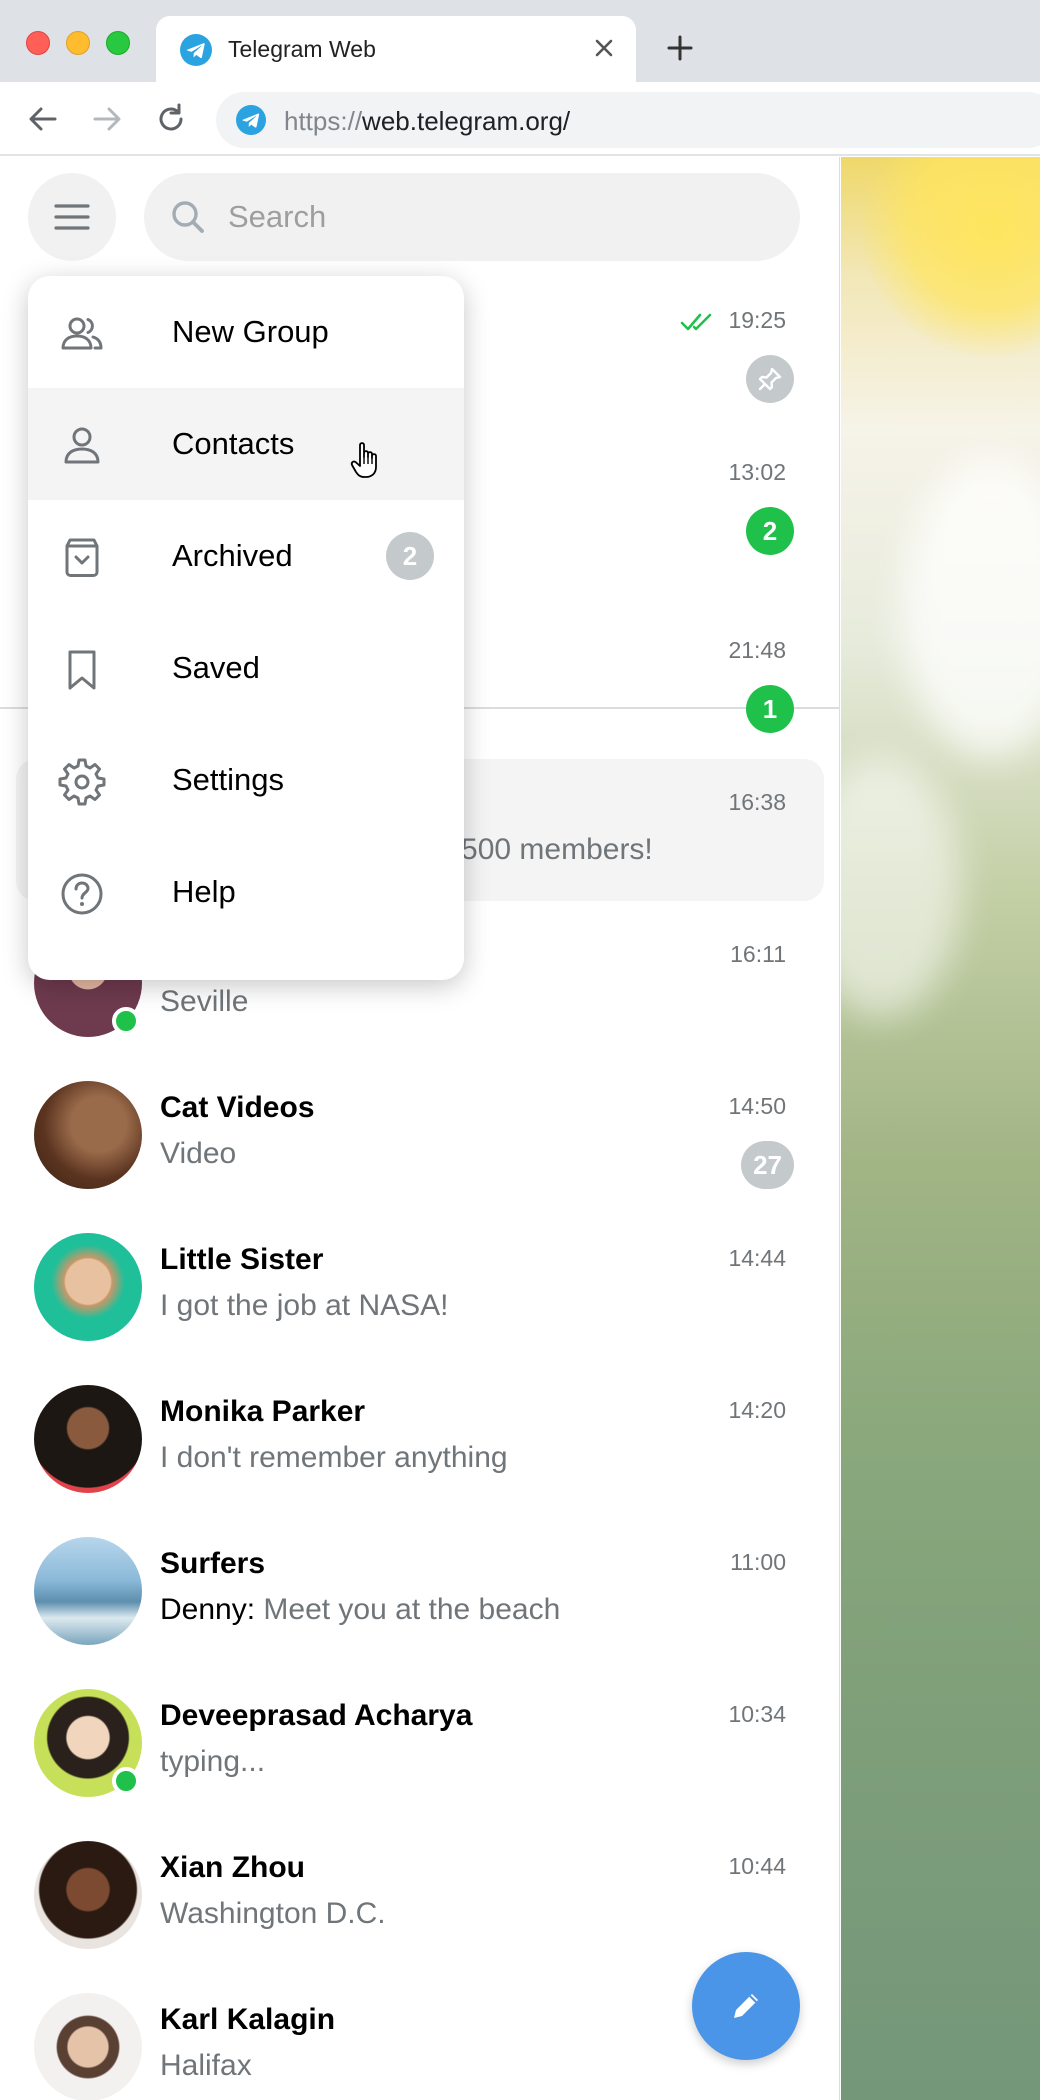 This screenshot has width=1040, height=2100. What do you see at coordinates (43, 119) in the screenshot?
I see `back-arrow-icon` at bounding box center [43, 119].